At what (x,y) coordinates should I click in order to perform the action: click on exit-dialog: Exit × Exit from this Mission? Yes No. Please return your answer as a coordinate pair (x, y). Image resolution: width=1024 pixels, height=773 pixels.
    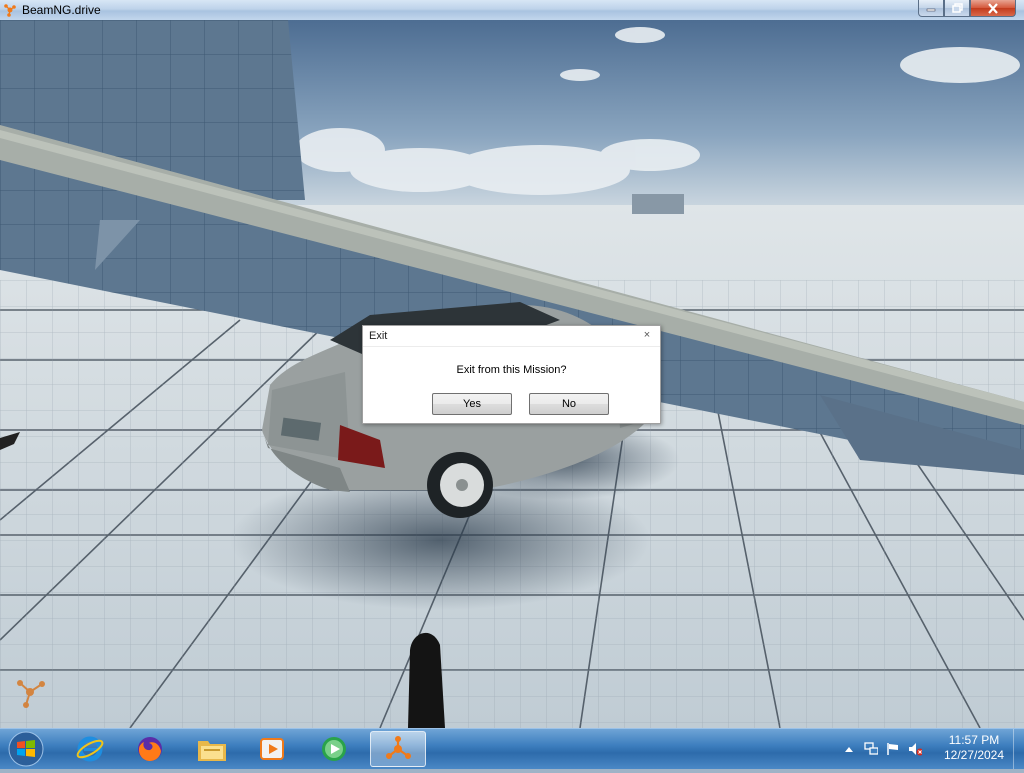
    Looking at the image, I should click on (511, 374).